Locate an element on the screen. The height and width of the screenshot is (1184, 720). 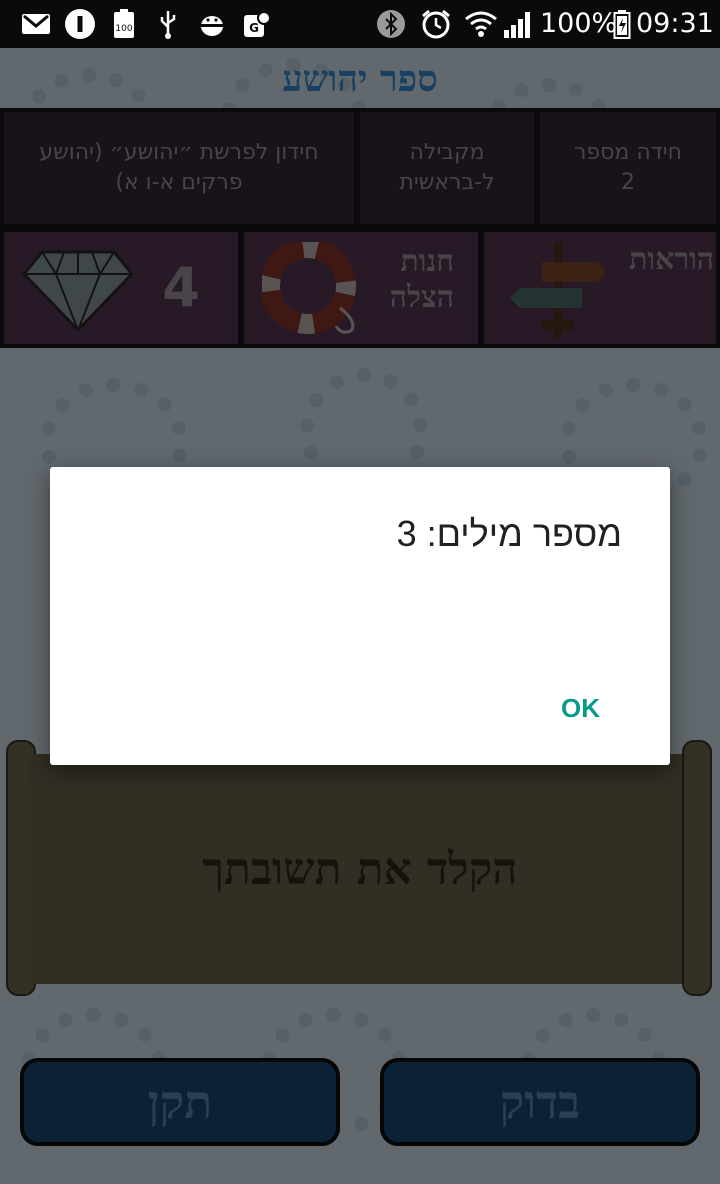
info-icon is located at coordinates (80, 24).